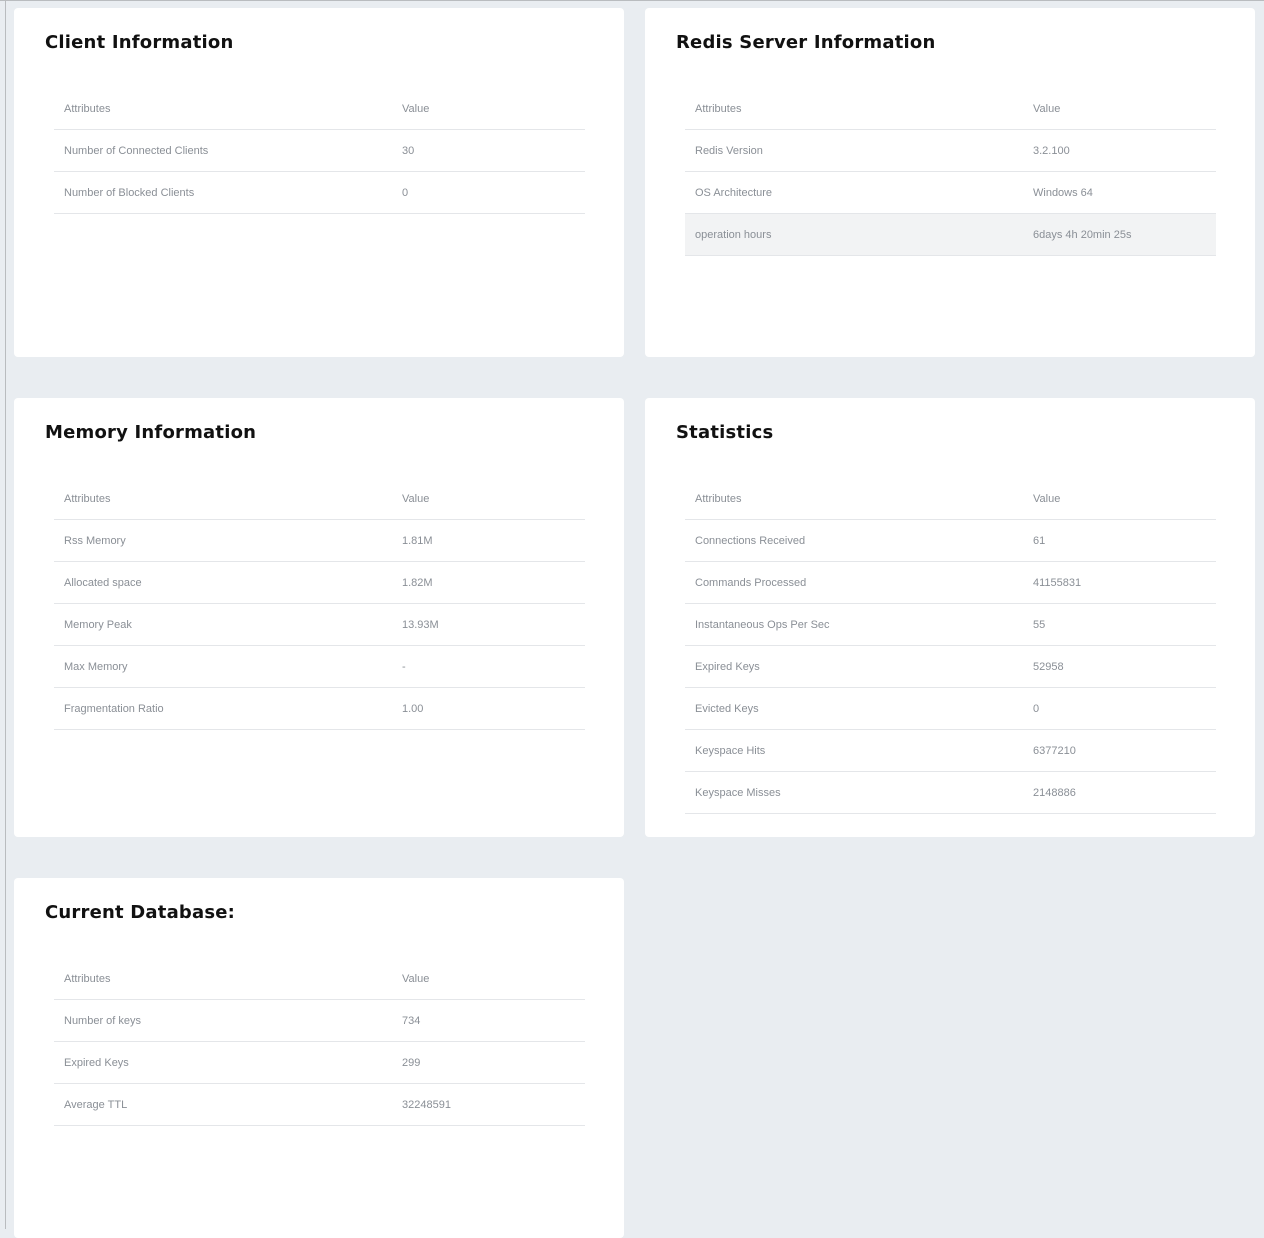  I want to click on attribute-cell: Fragmentation Ratio, so click(223, 708).